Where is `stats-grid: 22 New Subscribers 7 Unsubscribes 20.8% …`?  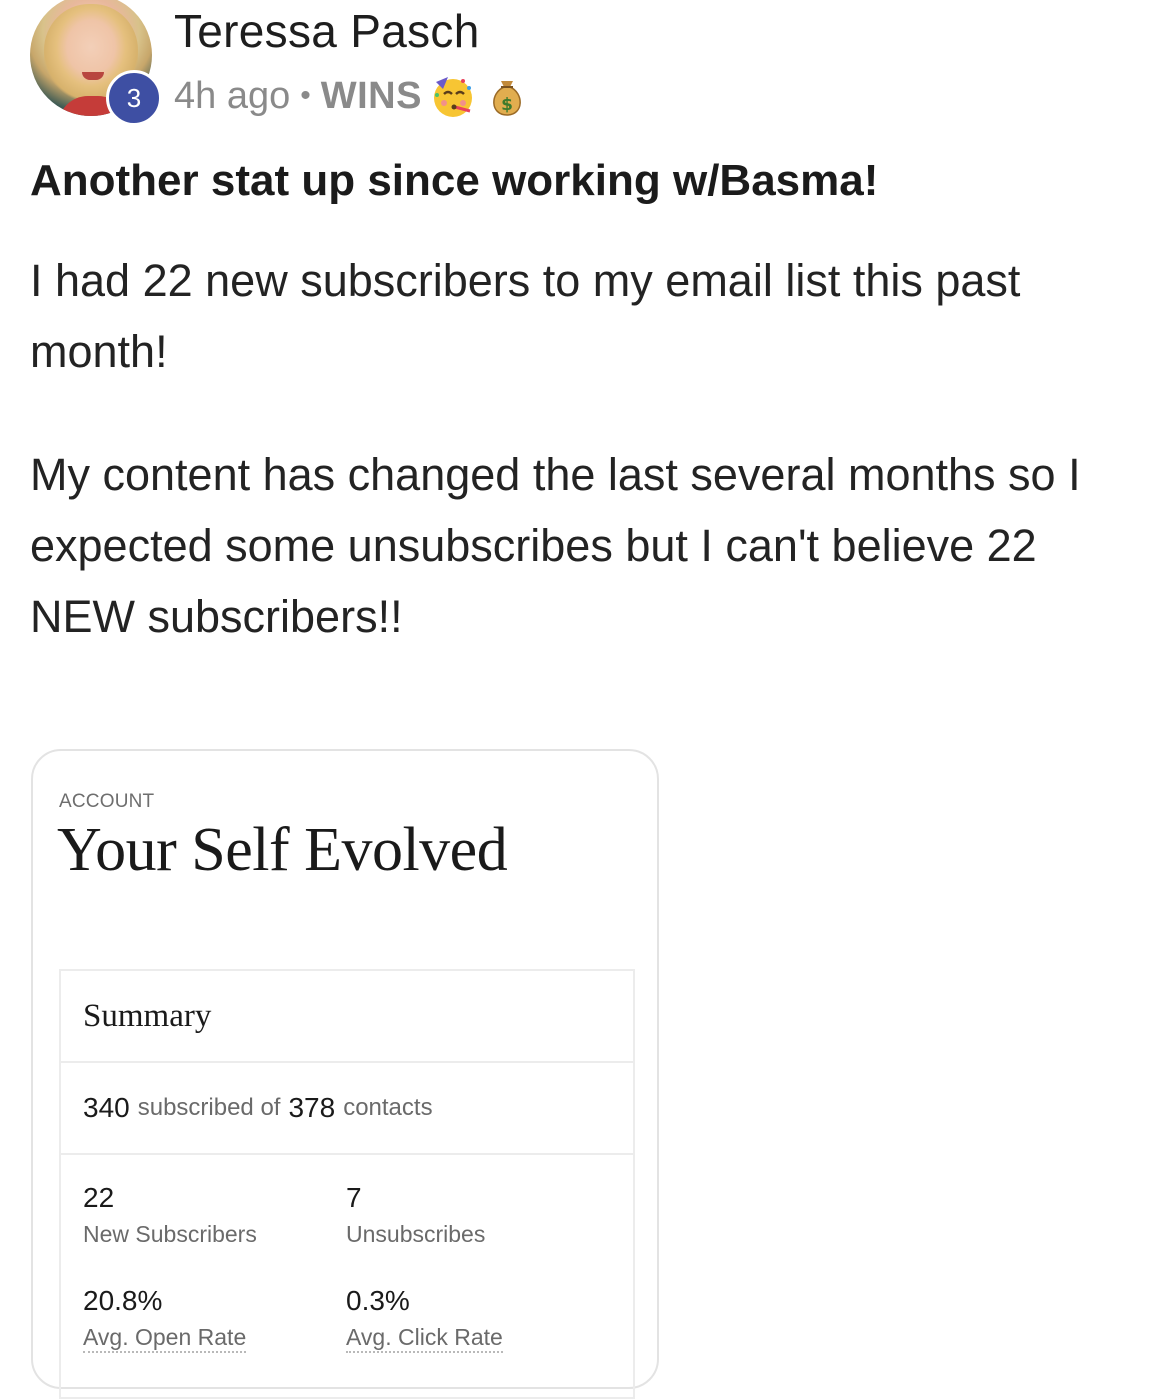
stats-grid: 22 New Subscribers 7 Unsubscribes 20.8% … is located at coordinates (347, 1254).